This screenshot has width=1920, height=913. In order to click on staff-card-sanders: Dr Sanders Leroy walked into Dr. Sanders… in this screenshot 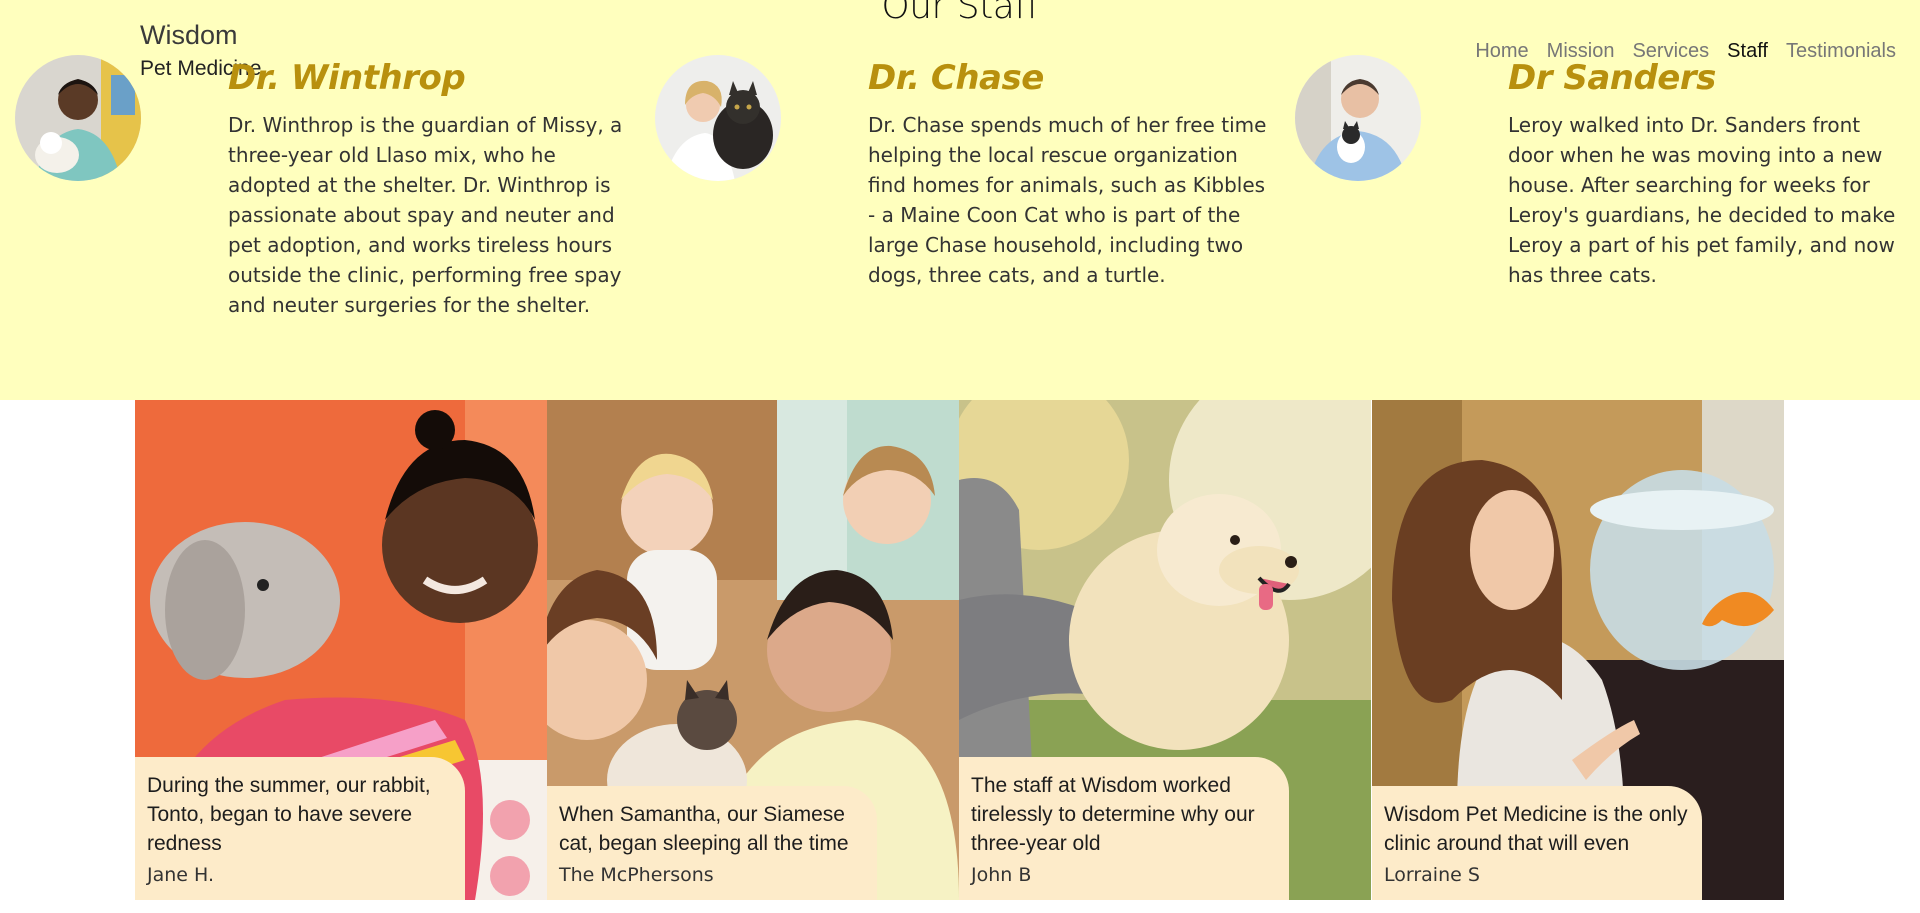, I will do `click(1708, 174)`.